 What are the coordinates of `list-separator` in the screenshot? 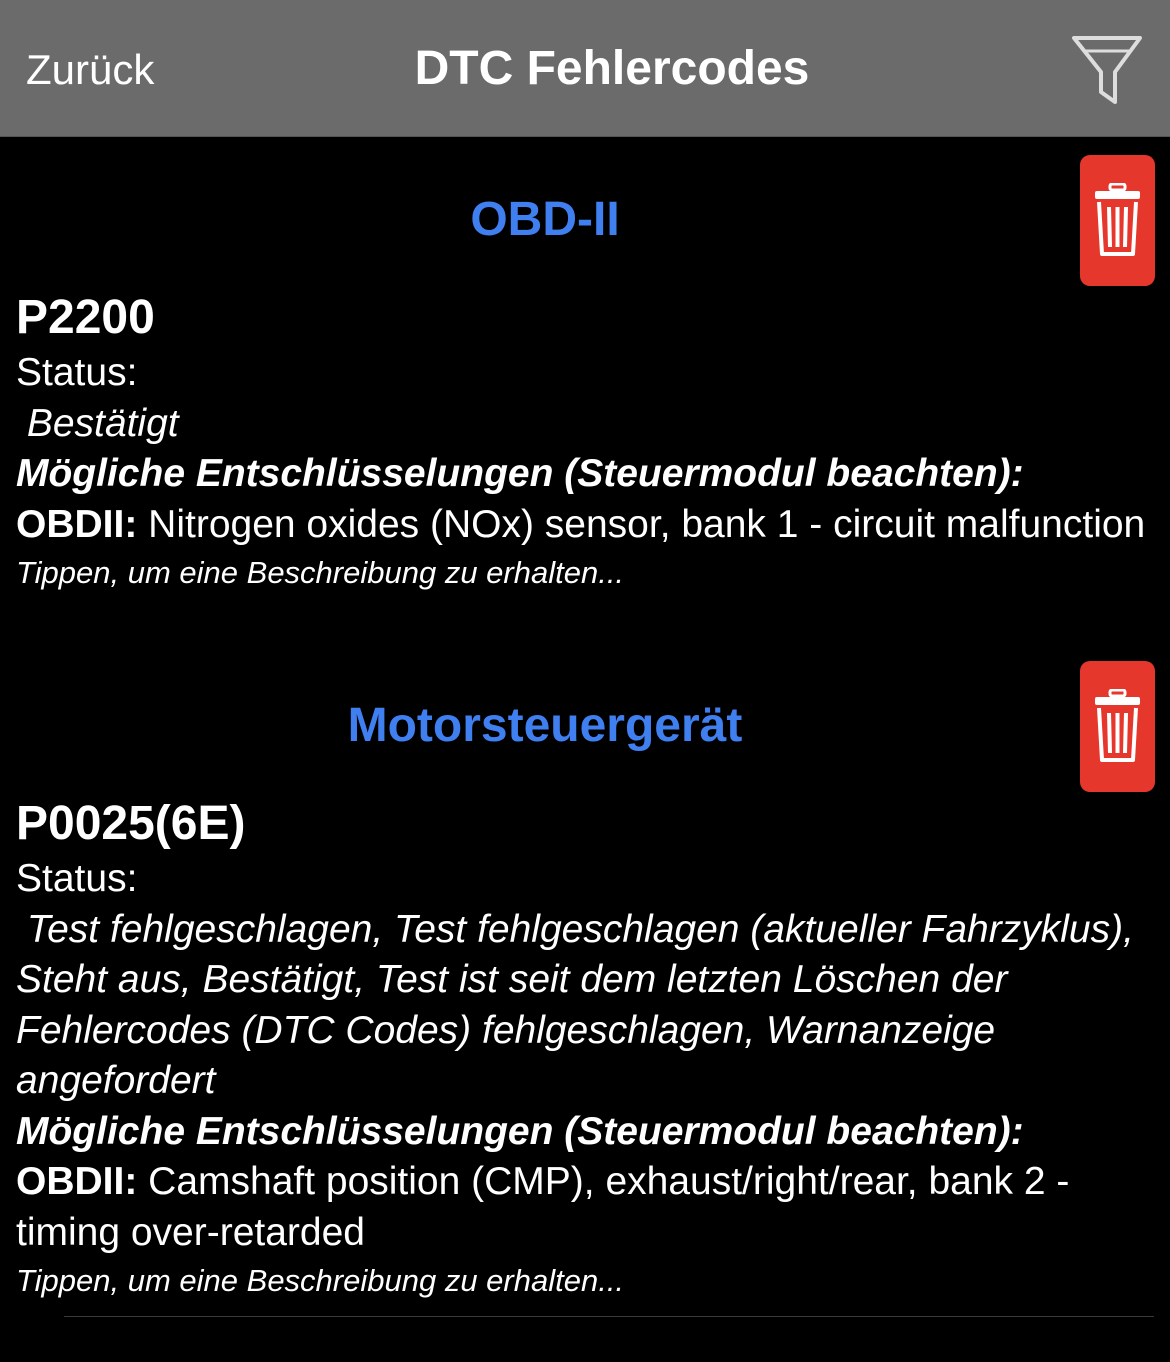 It's located at (609, 1316).